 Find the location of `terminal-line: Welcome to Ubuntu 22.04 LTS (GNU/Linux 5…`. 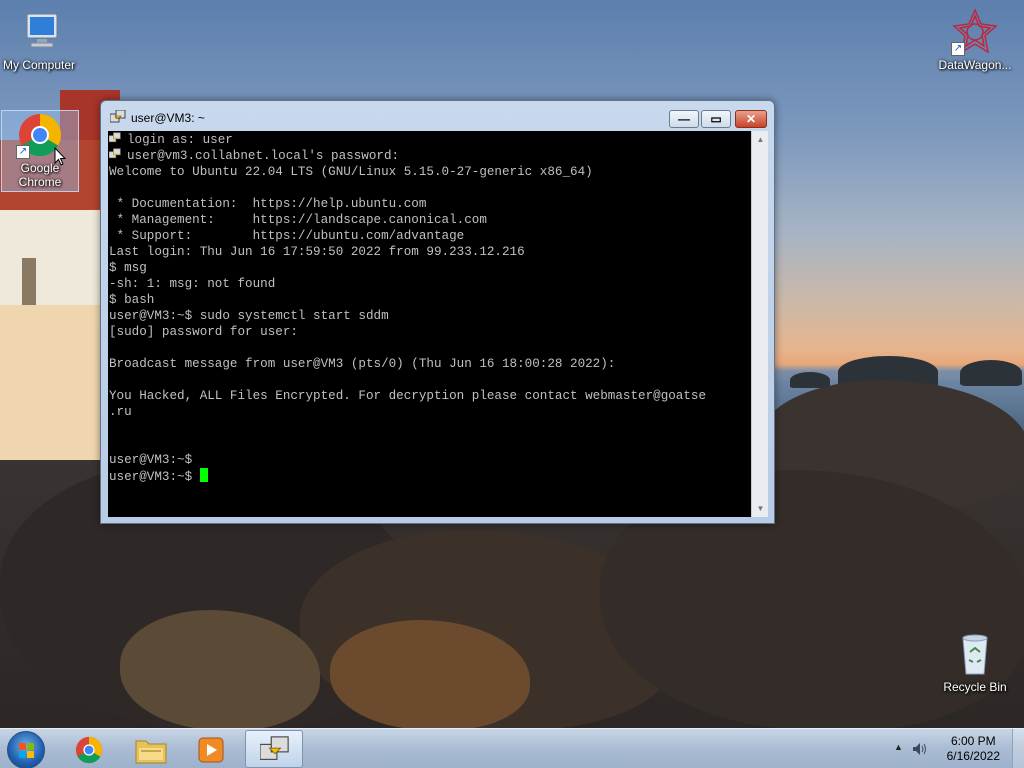

terminal-line: Welcome to Ubuntu 22.04 LTS (GNU/Linux 5… is located at coordinates (429, 172).